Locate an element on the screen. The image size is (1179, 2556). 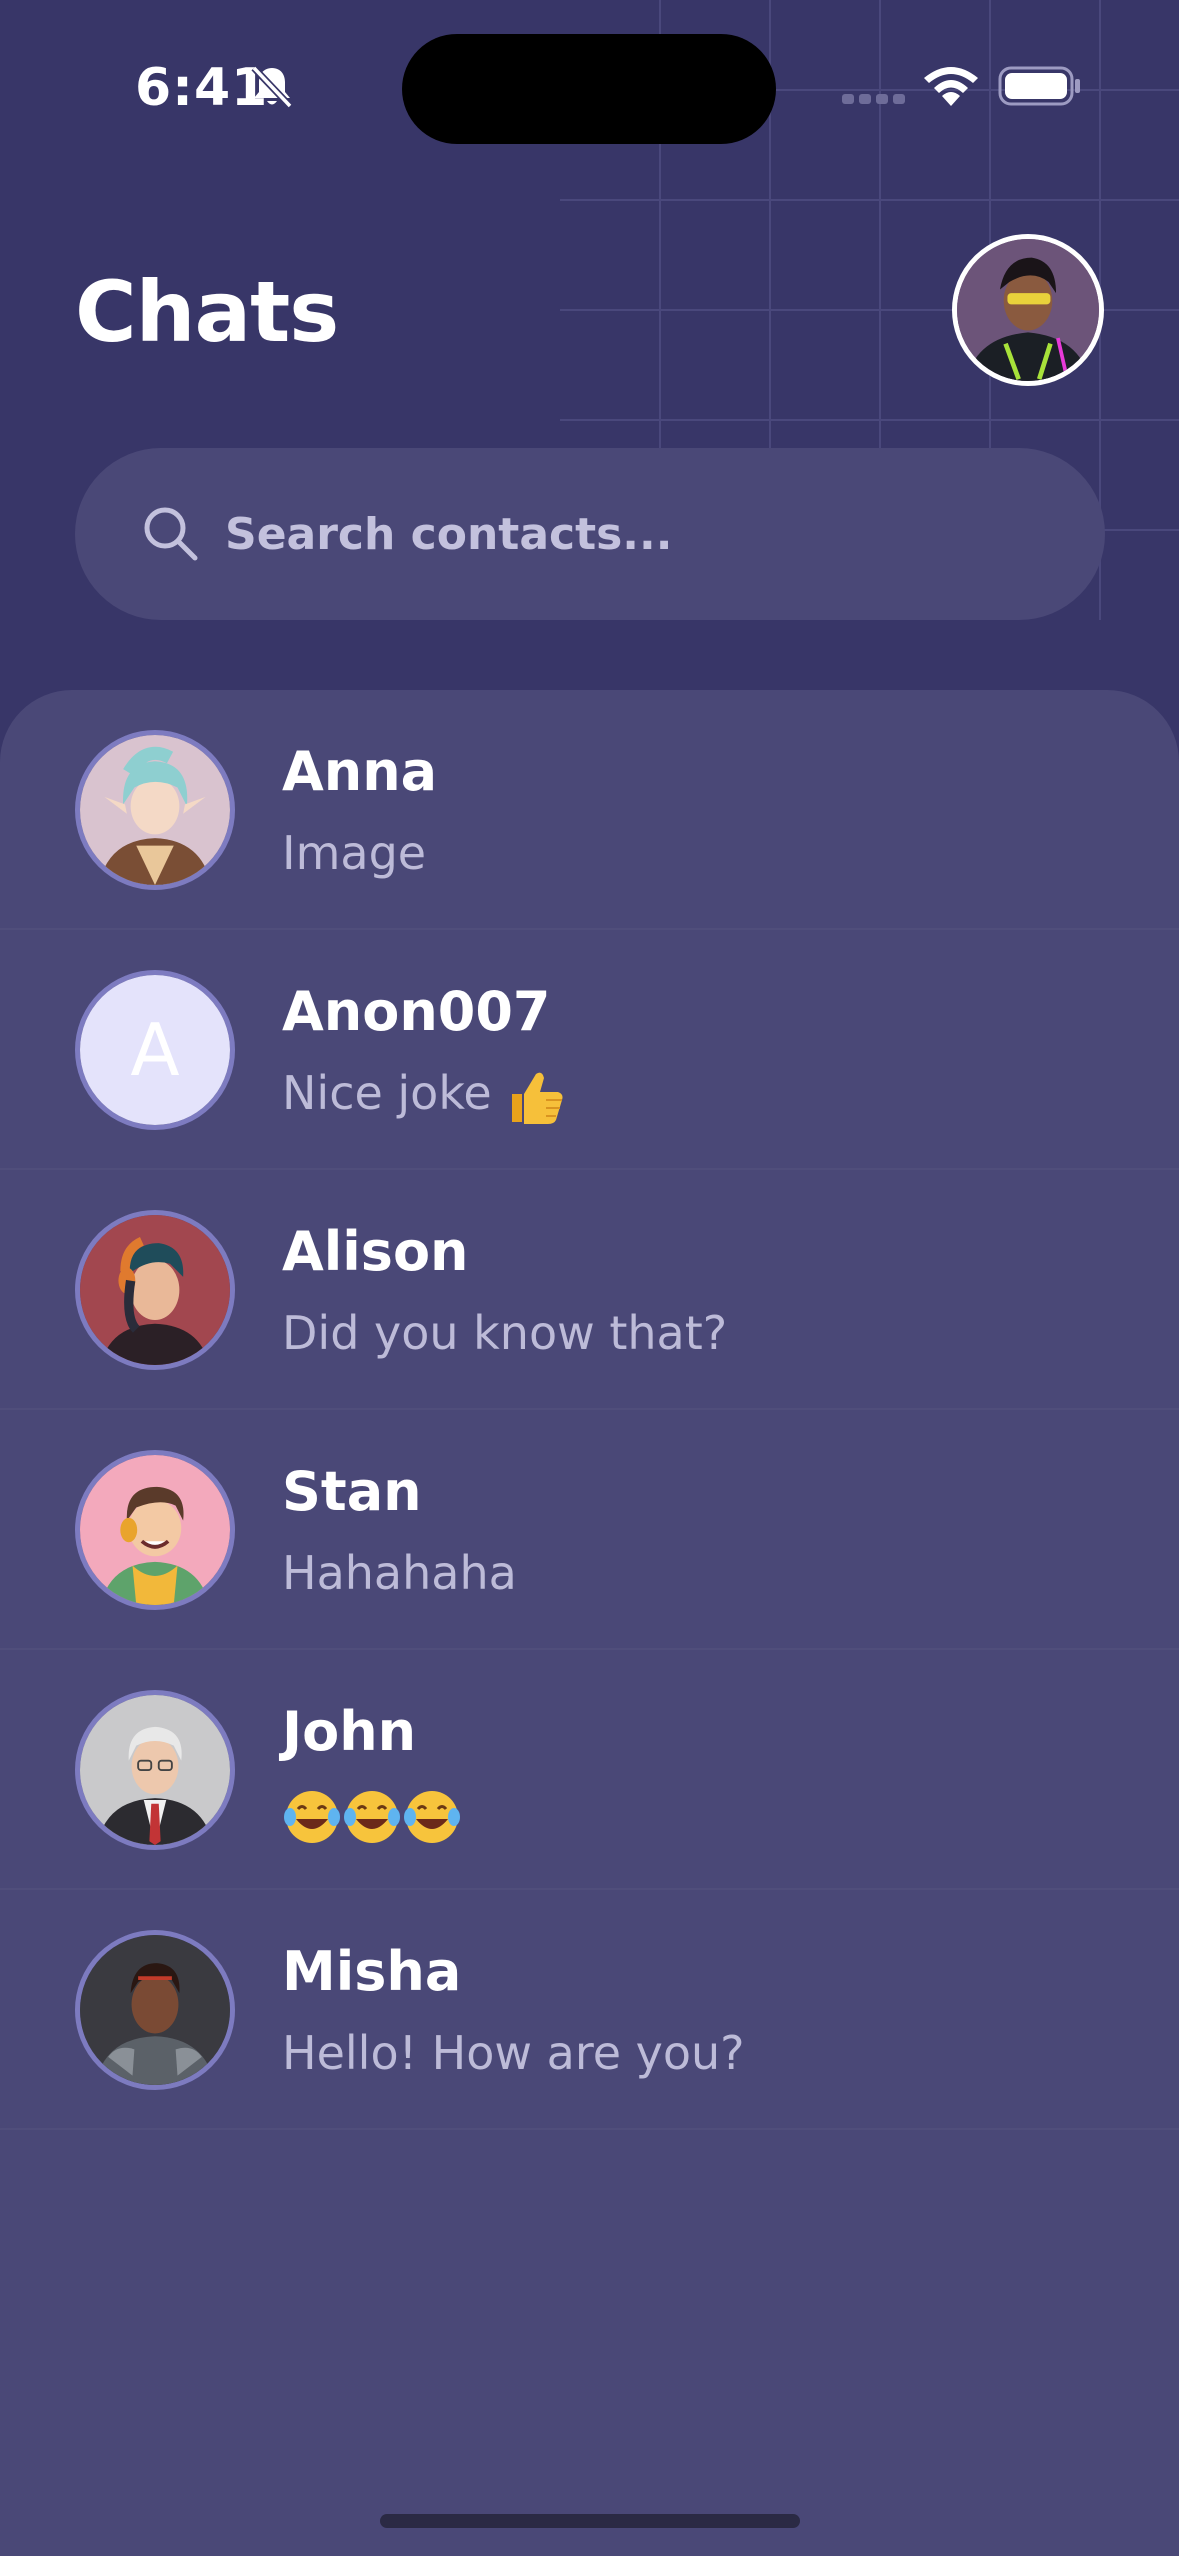
misha-avatar is located at coordinates (155, 2010).